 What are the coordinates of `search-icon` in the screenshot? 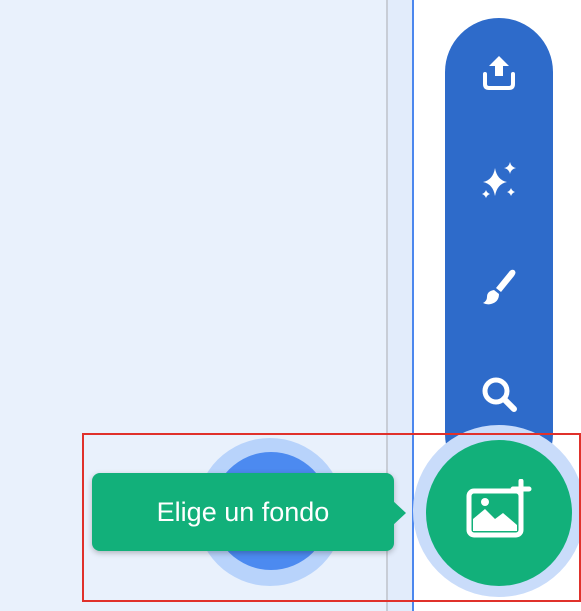 It's located at (499, 394).